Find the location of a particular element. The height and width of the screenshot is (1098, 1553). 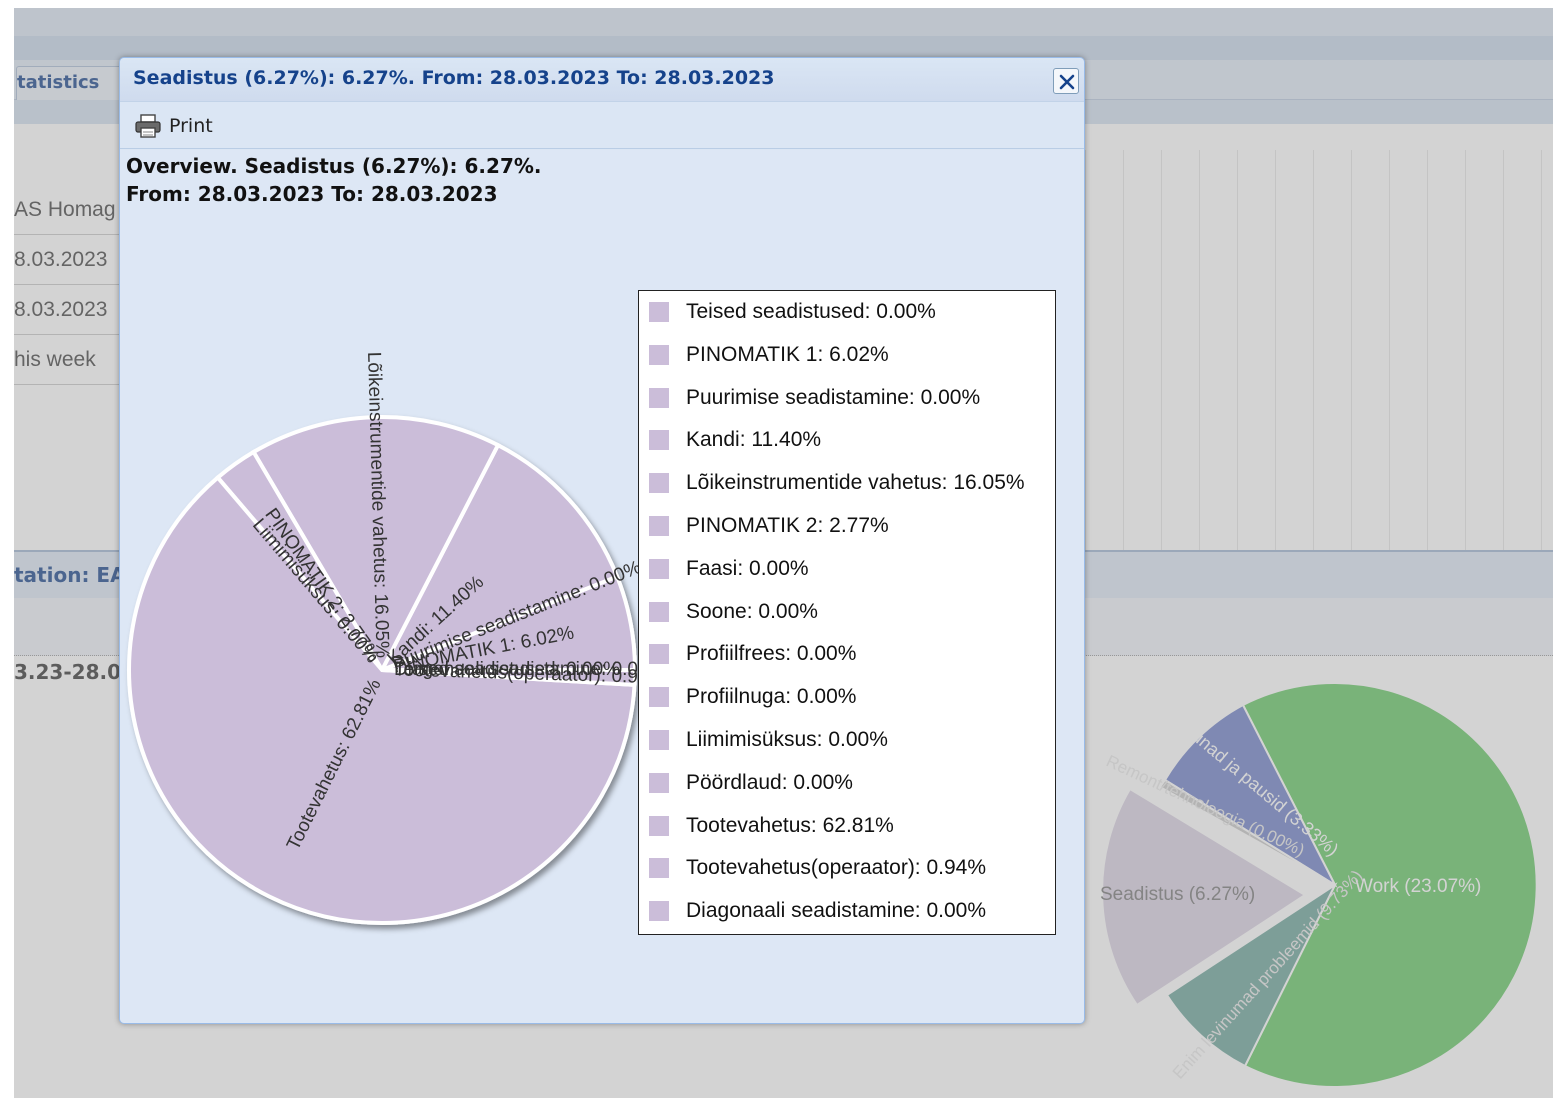

printer-icon is located at coordinates (148, 126).